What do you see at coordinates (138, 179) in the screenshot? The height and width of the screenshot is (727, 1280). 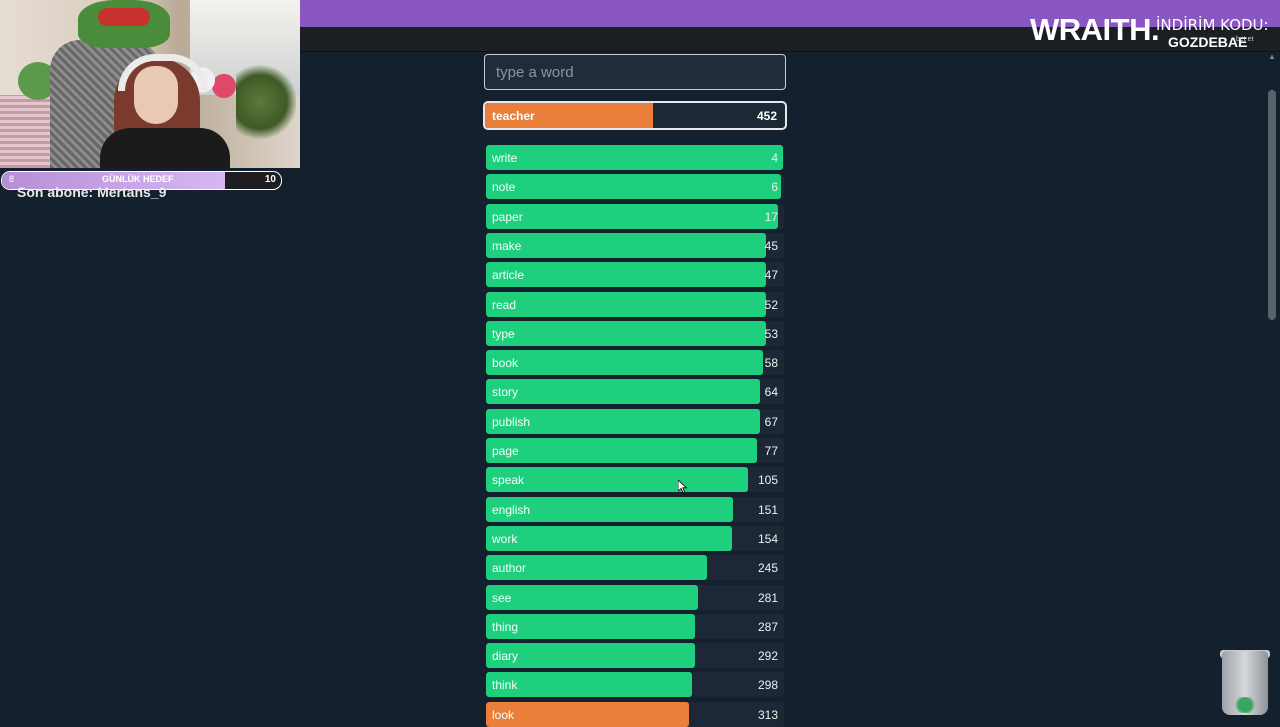 I see `daily-goal-label: GÜNLÜK HEDEF` at bounding box center [138, 179].